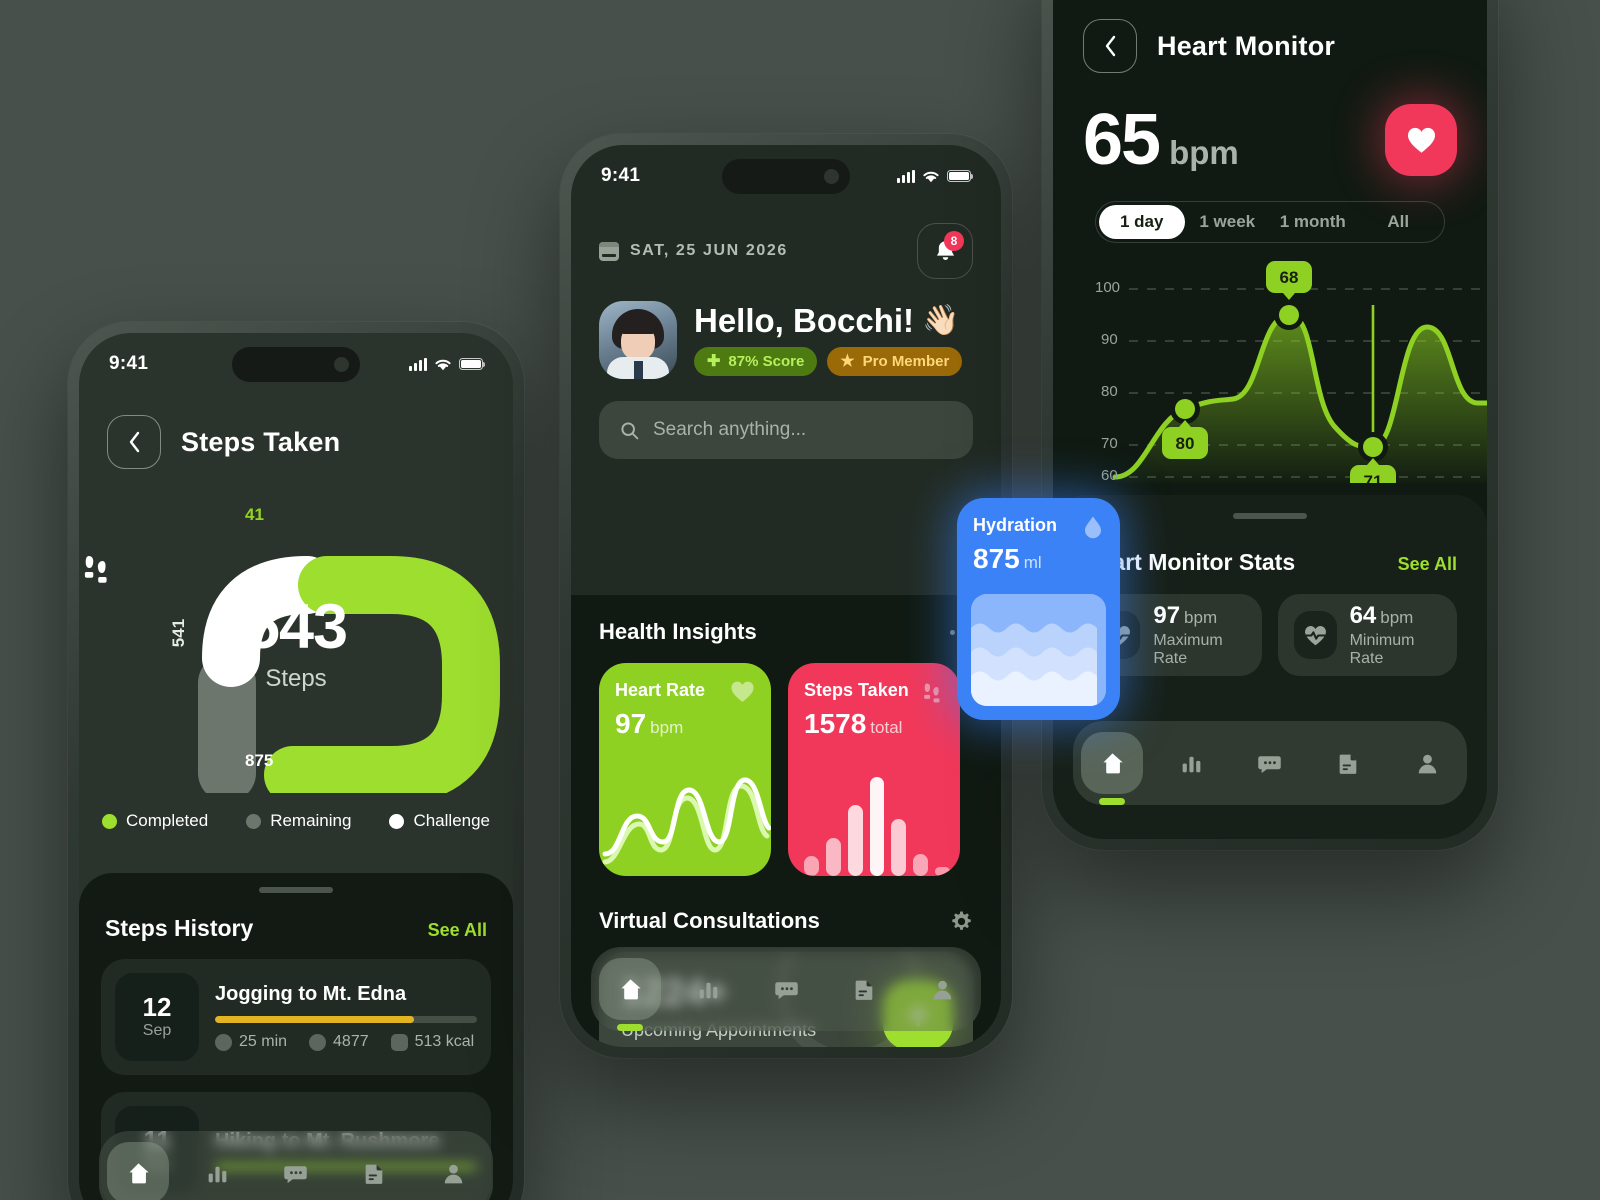  What do you see at coordinates (223, 1042) in the screenshot?
I see `clock-icon` at bounding box center [223, 1042].